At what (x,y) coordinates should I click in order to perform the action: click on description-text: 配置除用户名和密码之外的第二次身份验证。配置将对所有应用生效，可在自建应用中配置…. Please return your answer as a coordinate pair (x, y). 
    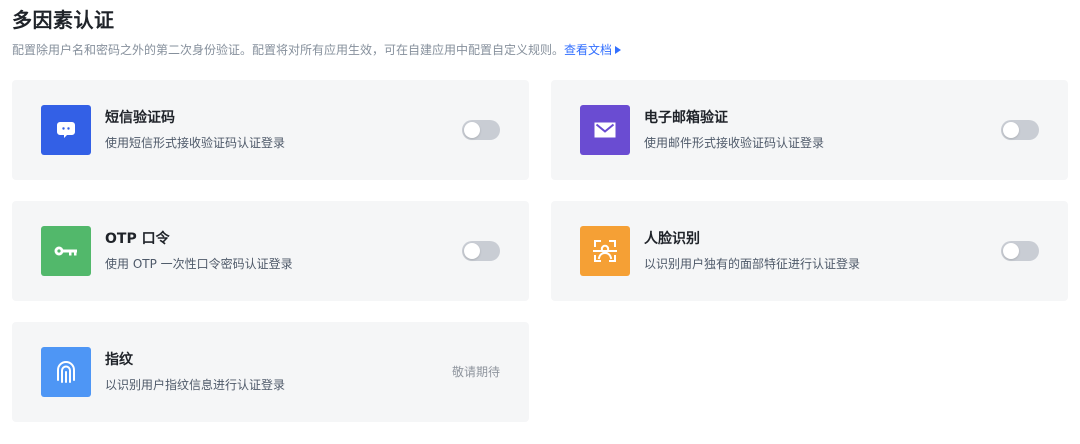
    Looking at the image, I should click on (288, 50).